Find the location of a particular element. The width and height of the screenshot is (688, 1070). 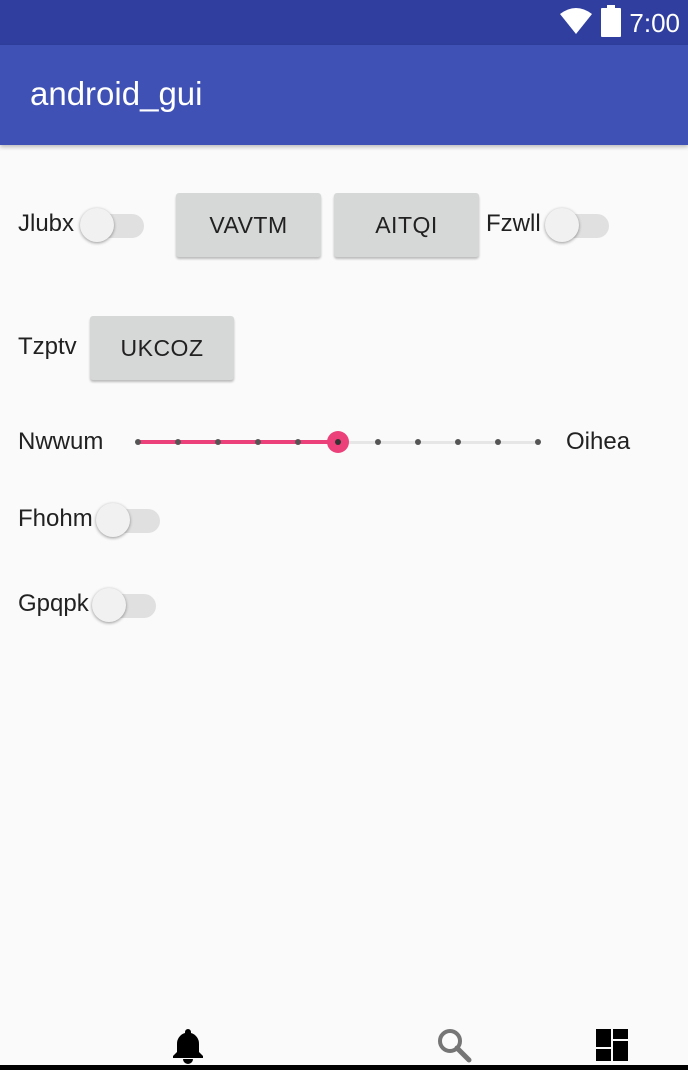

seekbar-progress is located at coordinates (238, 442).